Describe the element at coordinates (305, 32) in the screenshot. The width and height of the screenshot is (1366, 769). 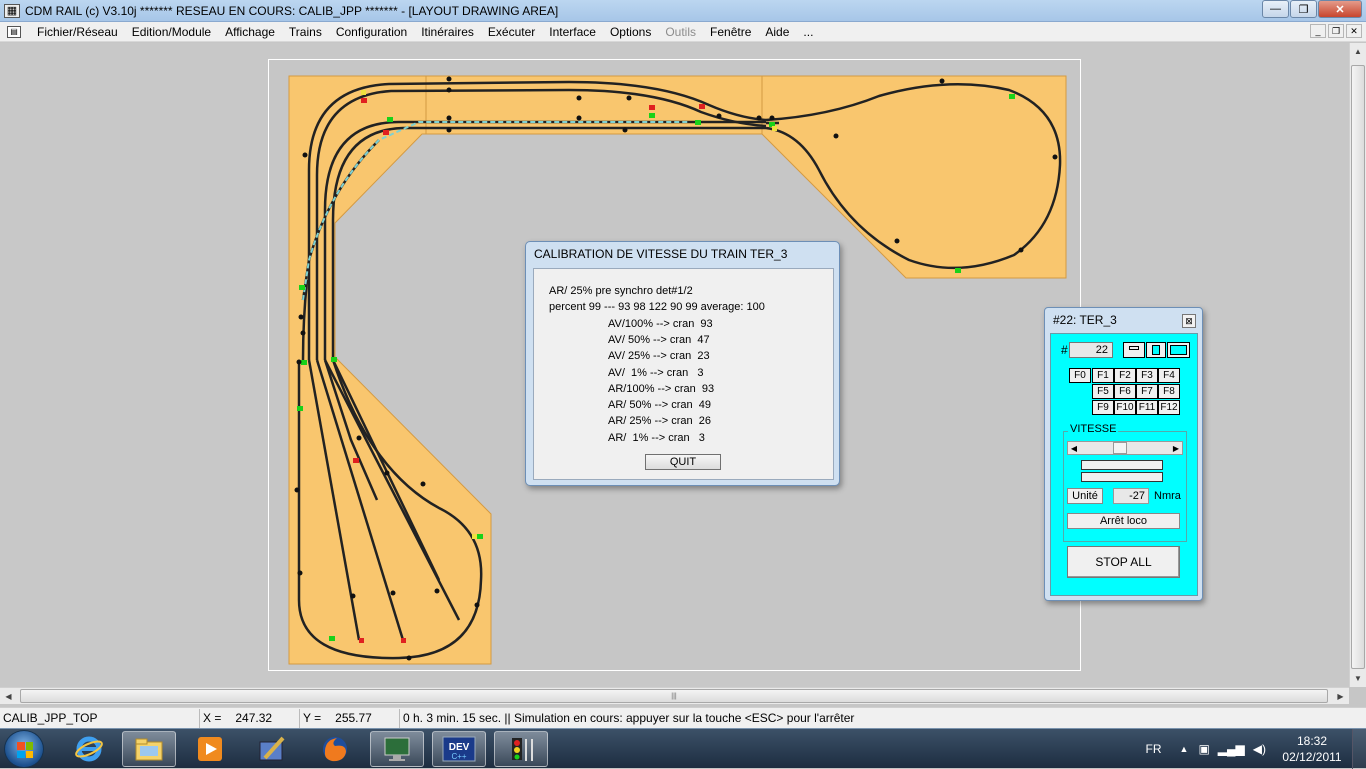
I see `menu-trains: Trains` at that location.